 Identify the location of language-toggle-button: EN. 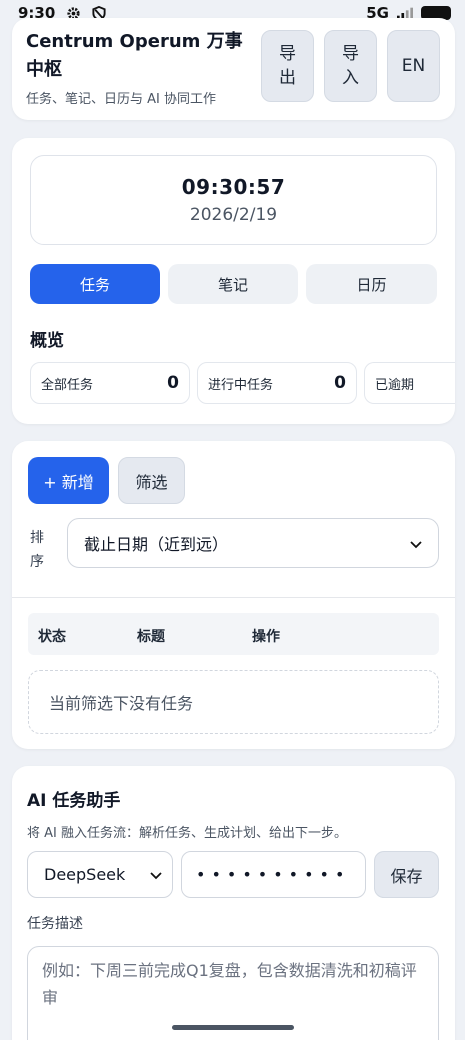
(413, 66).